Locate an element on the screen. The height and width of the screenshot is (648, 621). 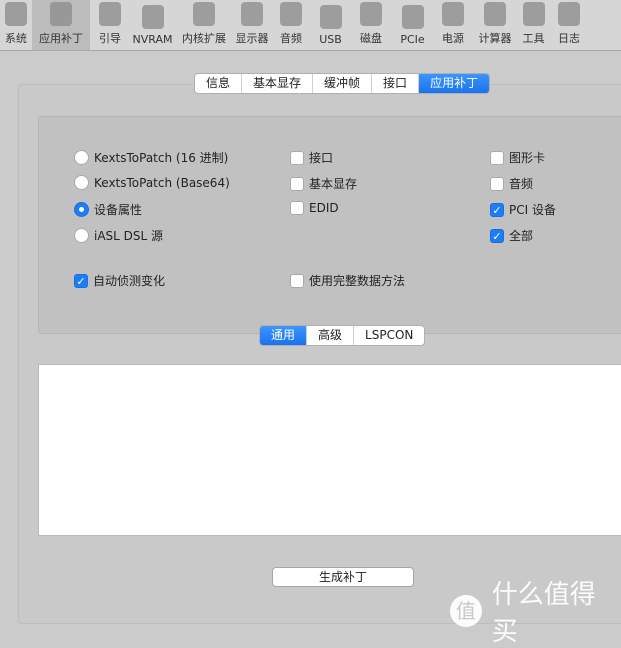
generate-patch-button: 生成补丁 is located at coordinates (343, 577).